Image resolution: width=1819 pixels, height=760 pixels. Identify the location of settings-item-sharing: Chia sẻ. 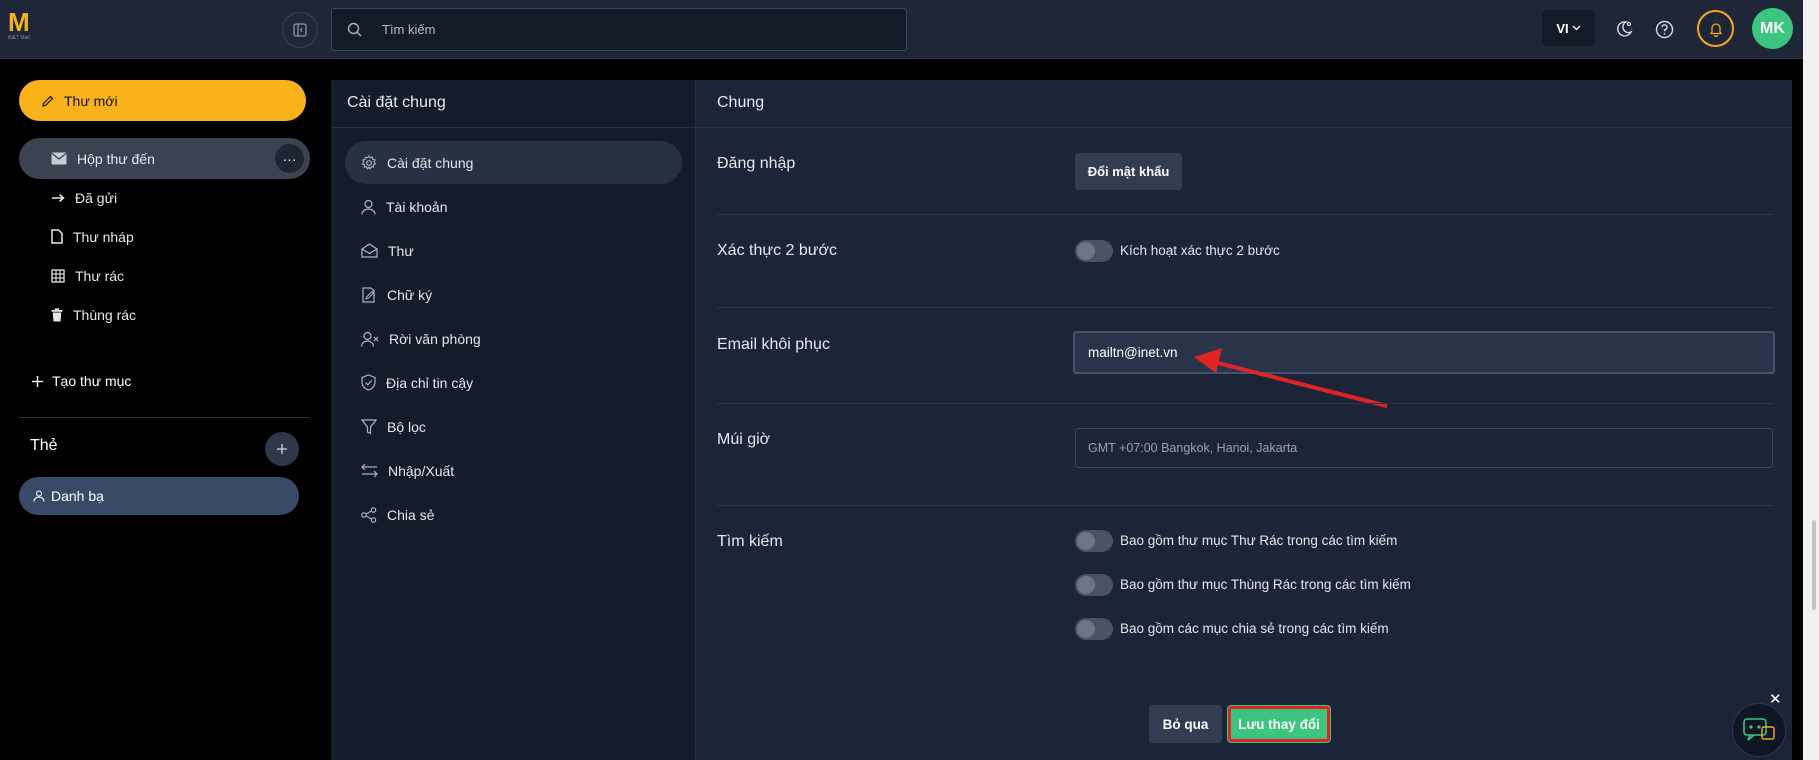
(513, 514).